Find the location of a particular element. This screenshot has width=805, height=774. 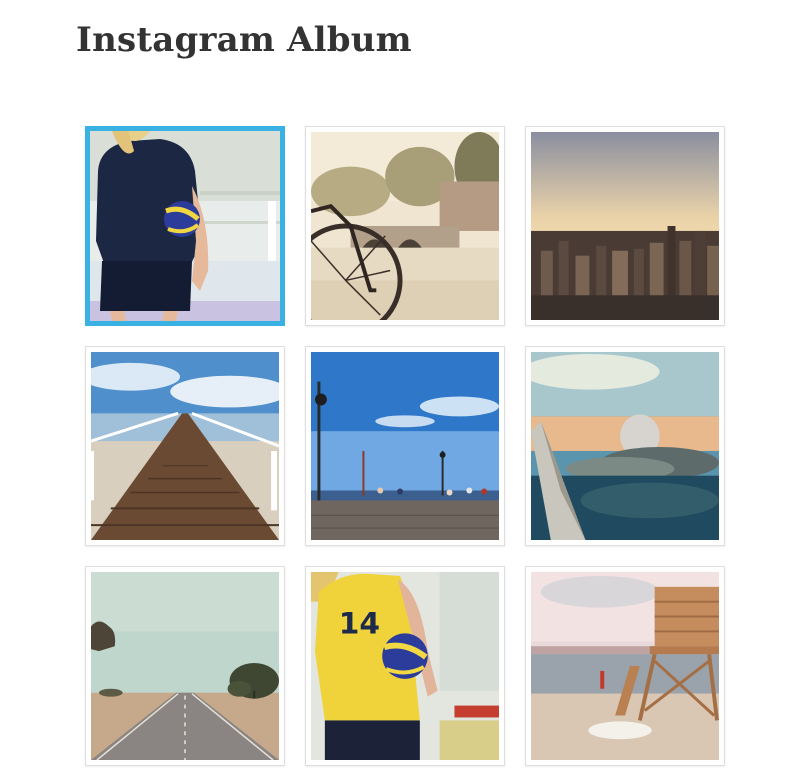

photo-tile: 14 is located at coordinates (405, 666).